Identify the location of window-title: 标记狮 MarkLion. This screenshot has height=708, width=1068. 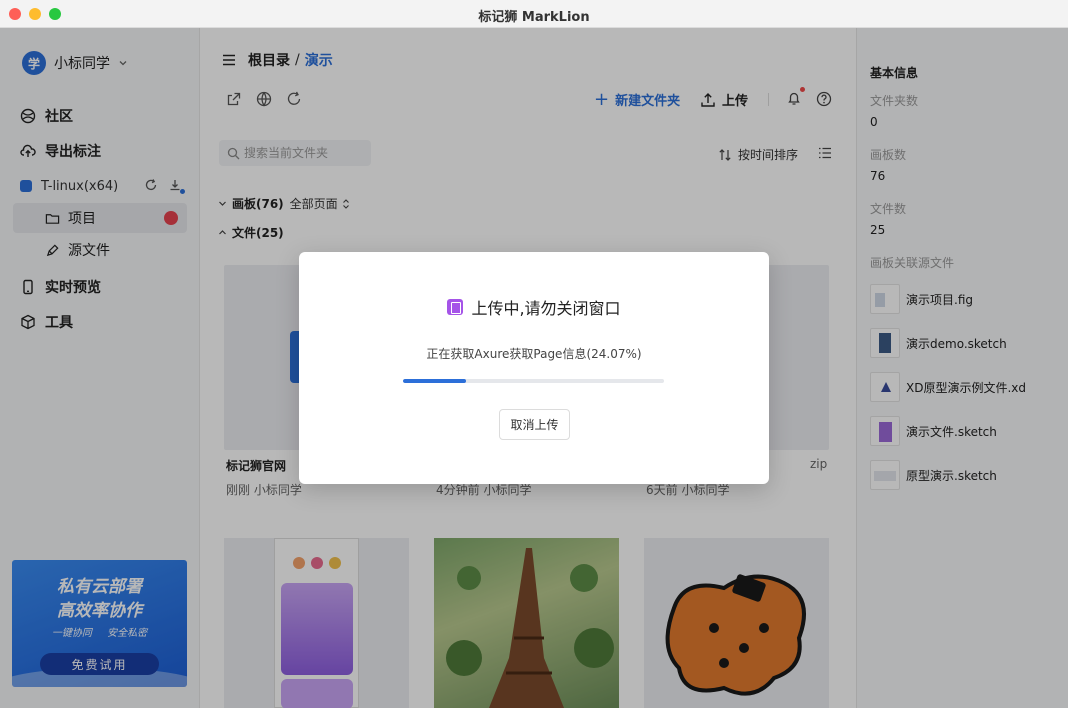
(534, 17).